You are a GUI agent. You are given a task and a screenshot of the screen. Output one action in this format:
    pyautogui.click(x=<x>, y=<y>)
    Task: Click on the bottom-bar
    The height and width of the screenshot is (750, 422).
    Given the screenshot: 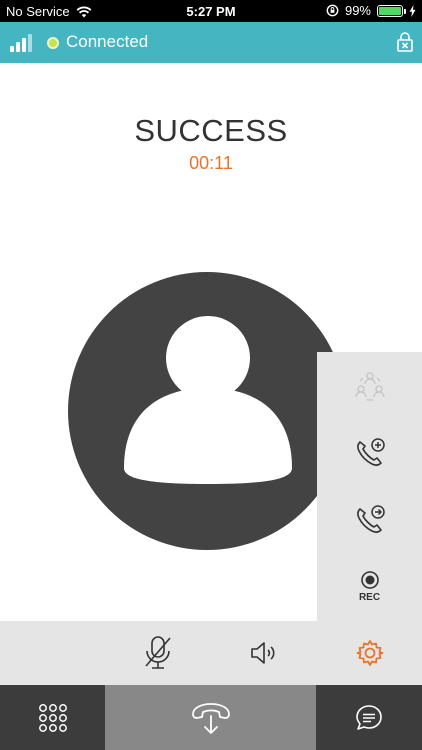 What is the action you would take?
    pyautogui.click(x=211, y=717)
    